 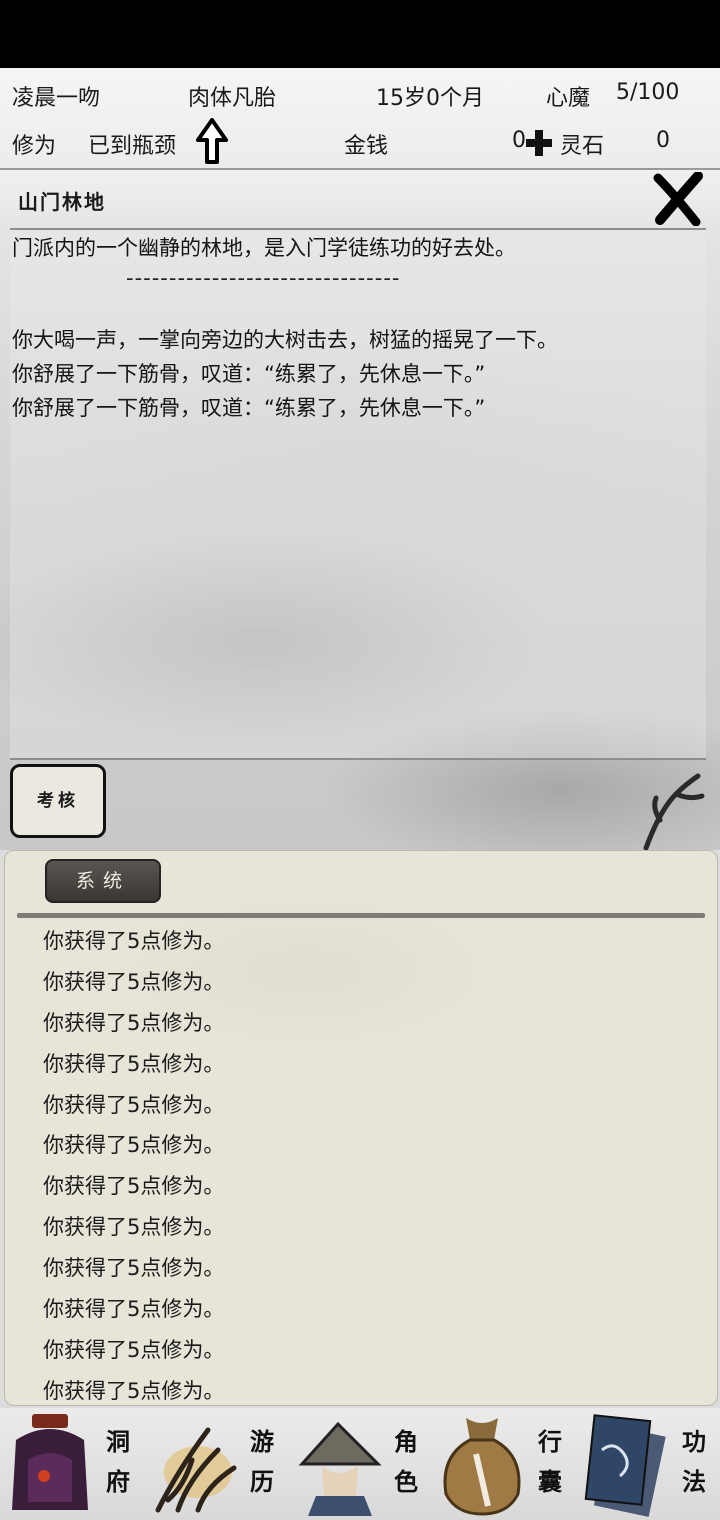 What do you see at coordinates (625, 1465) in the screenshot?
I see `scroll-books-icon` at bounding box center [625, 1465].